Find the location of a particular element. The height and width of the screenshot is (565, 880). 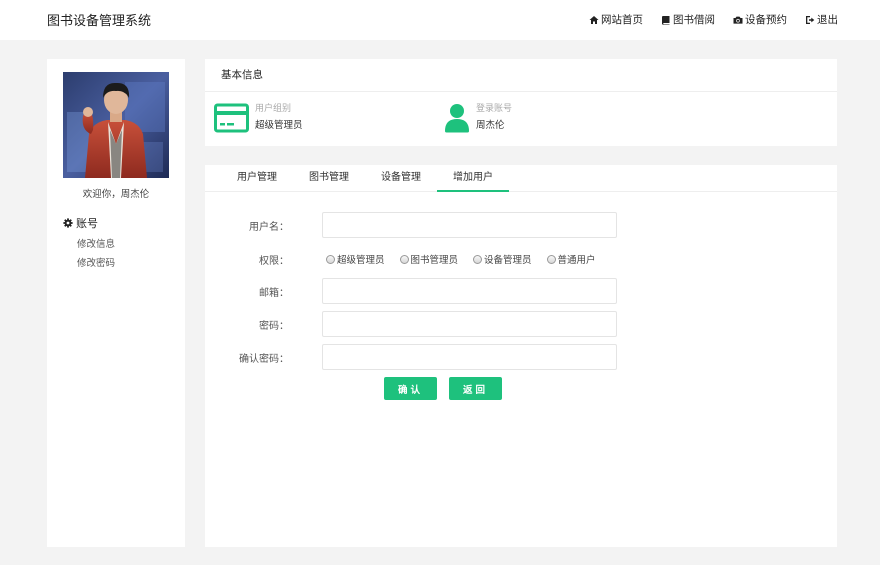

basic-info-panel: 基本信息 用户组别 超级管理员 登录账号 周杰伦 is located at coordinates (521, 102).